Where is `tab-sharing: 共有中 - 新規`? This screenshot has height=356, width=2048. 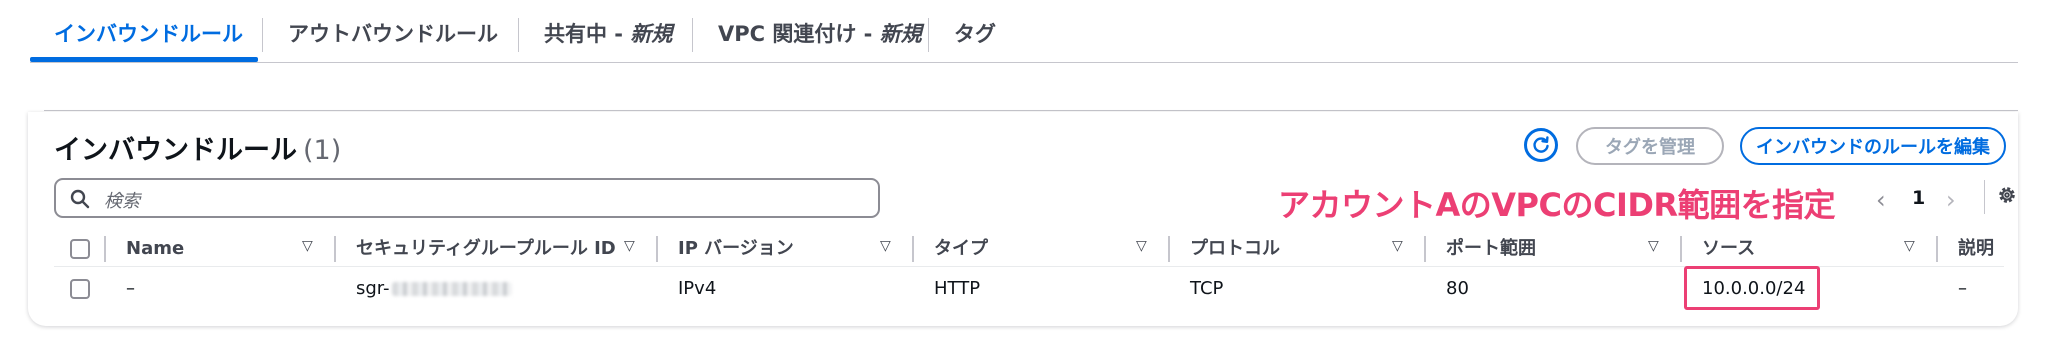 tab-sharing: 共有中 - 新規 is located at coordinates (608, 31).